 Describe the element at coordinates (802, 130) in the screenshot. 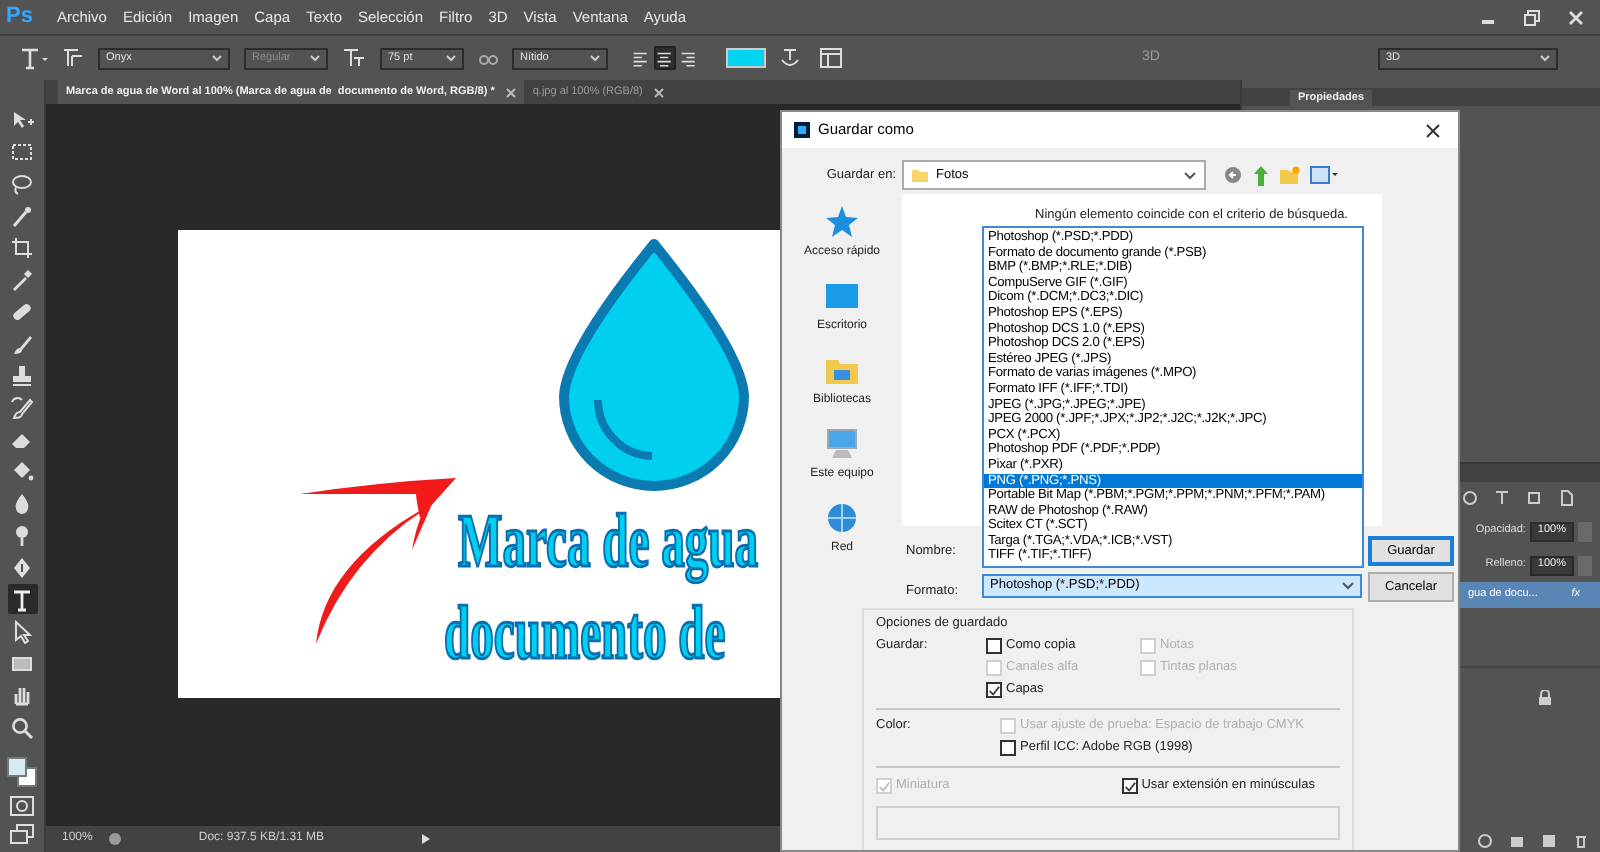

I see `app-icon` at that location.